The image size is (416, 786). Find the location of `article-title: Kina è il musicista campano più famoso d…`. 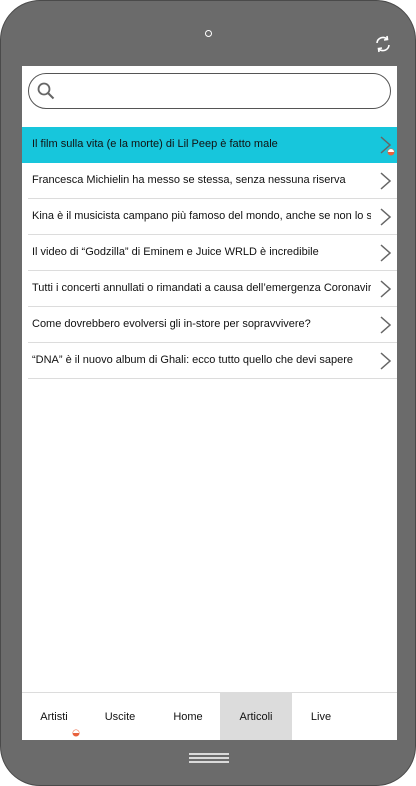

article-title: Kina è il musicista campano più famoso d… is located at coordinates (201, 216).